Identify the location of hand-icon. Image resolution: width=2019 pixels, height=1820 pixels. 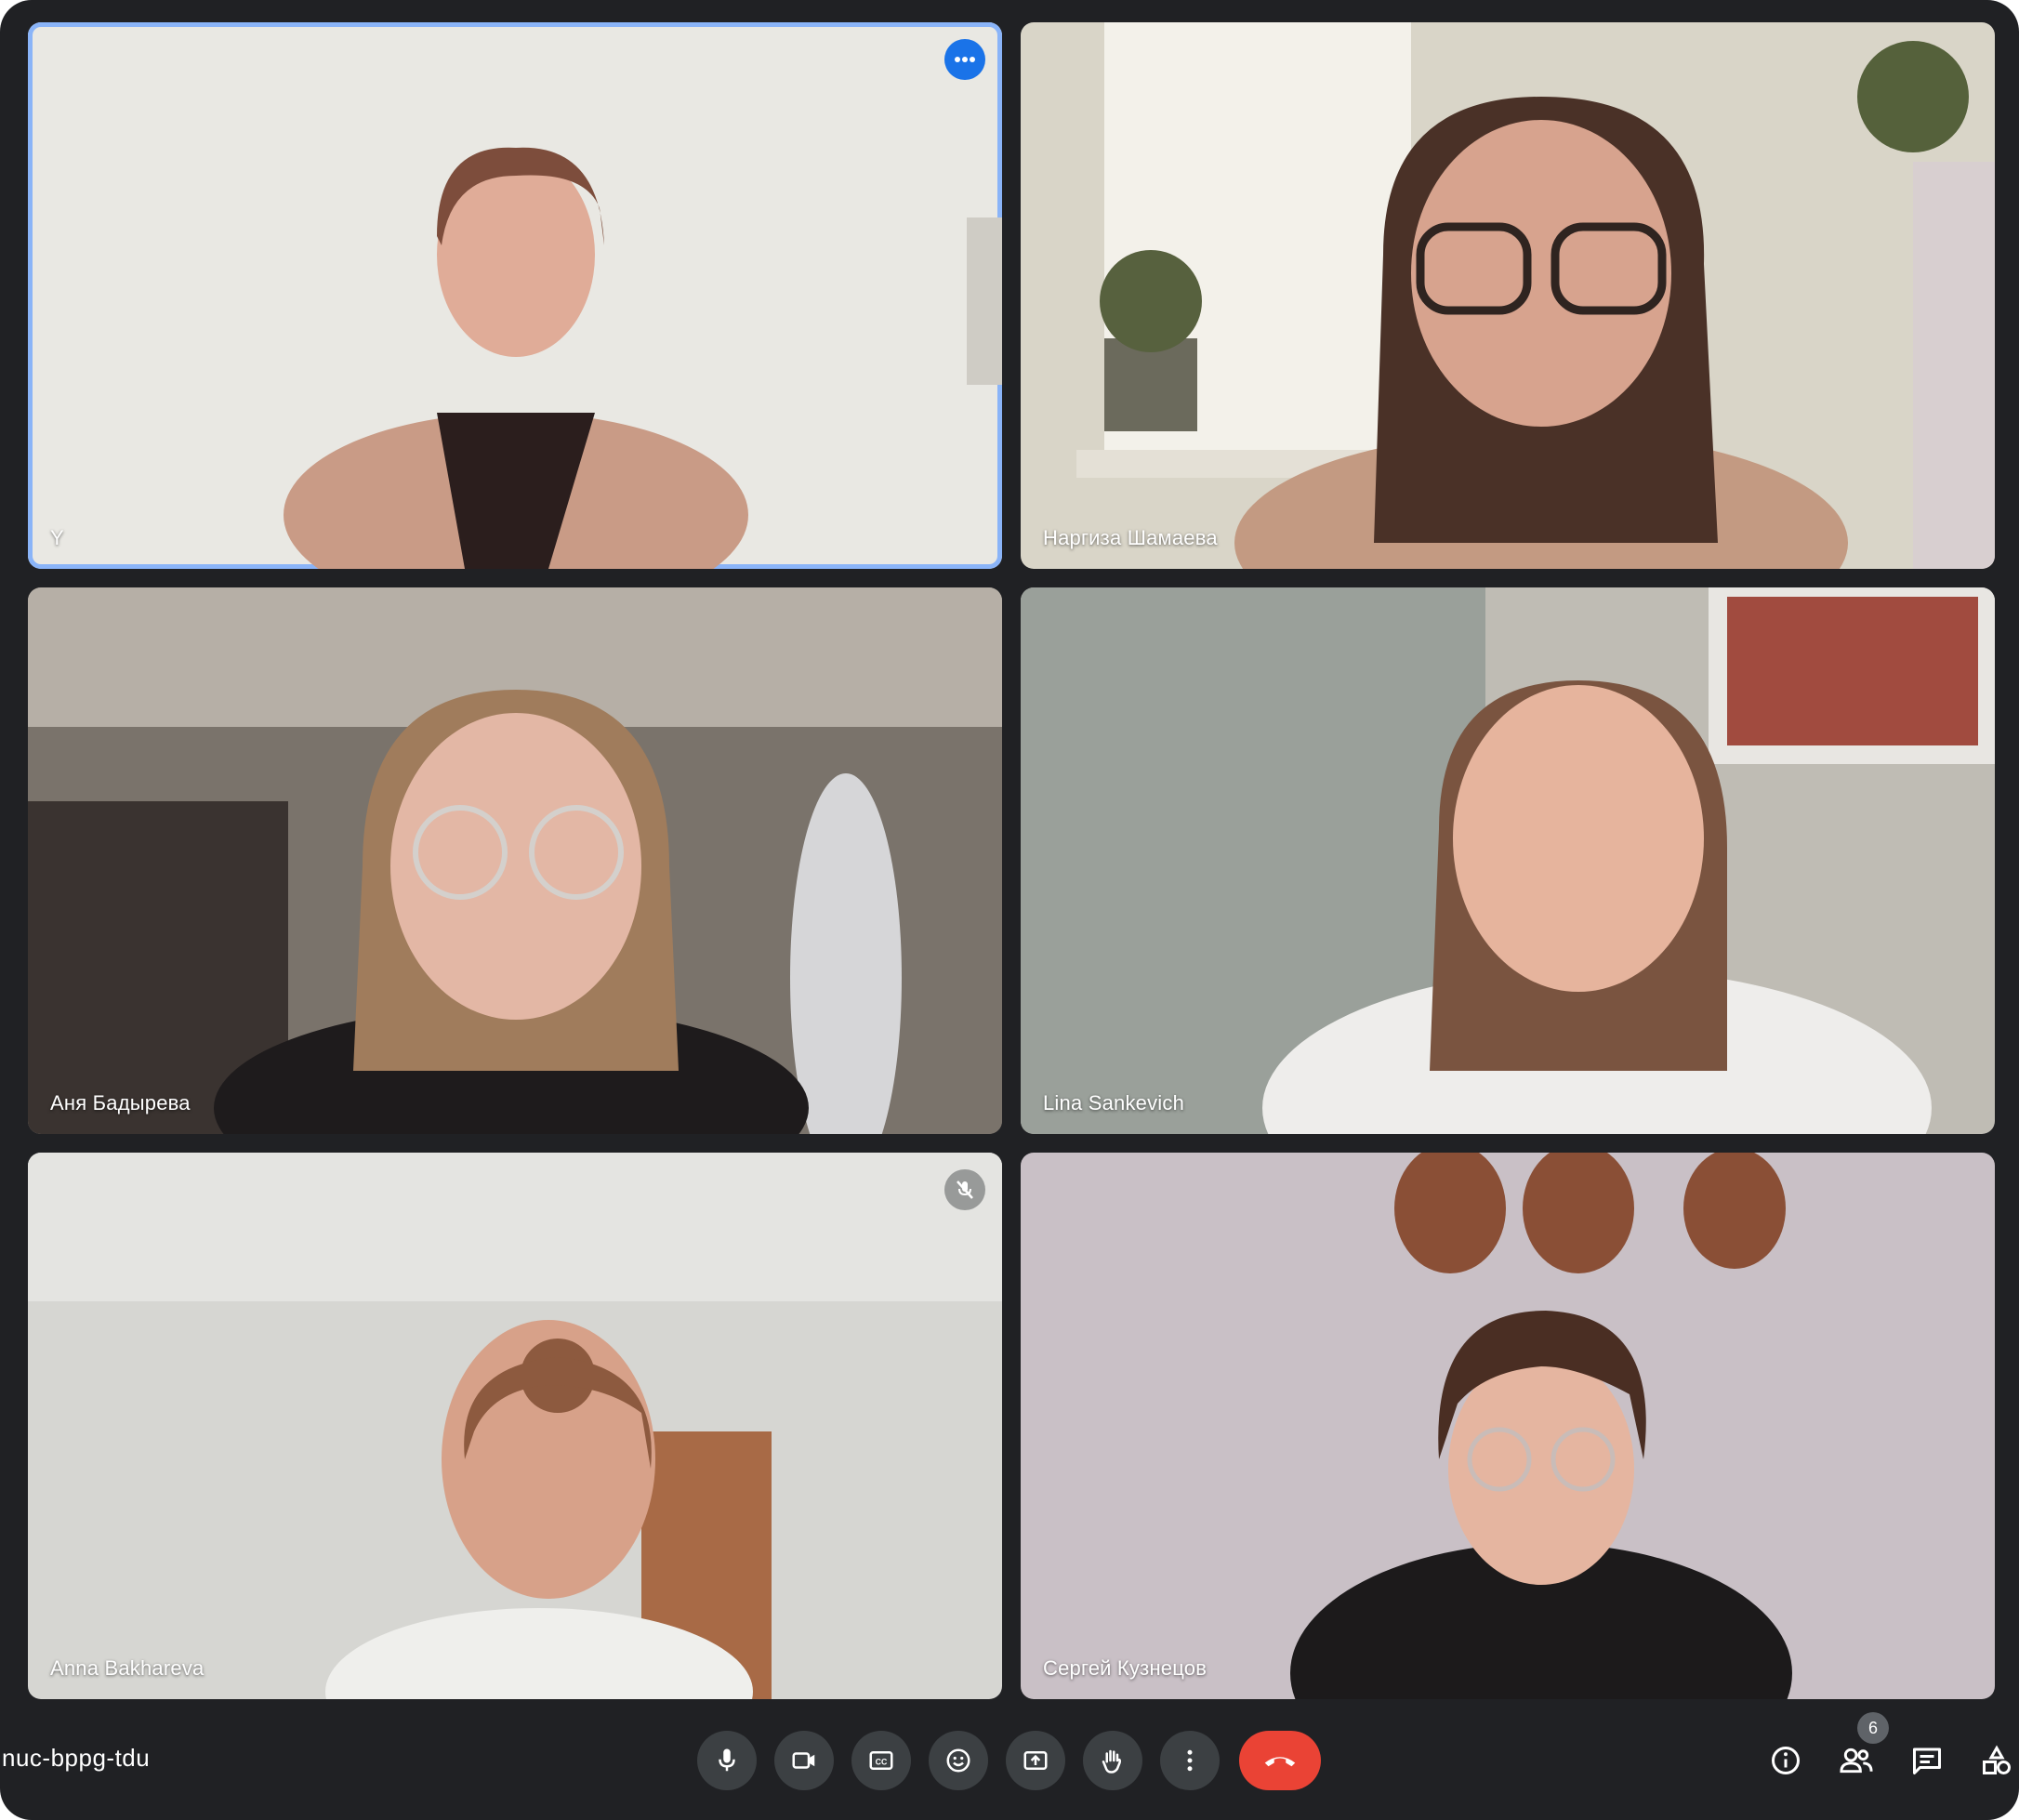
(1112, 1761).